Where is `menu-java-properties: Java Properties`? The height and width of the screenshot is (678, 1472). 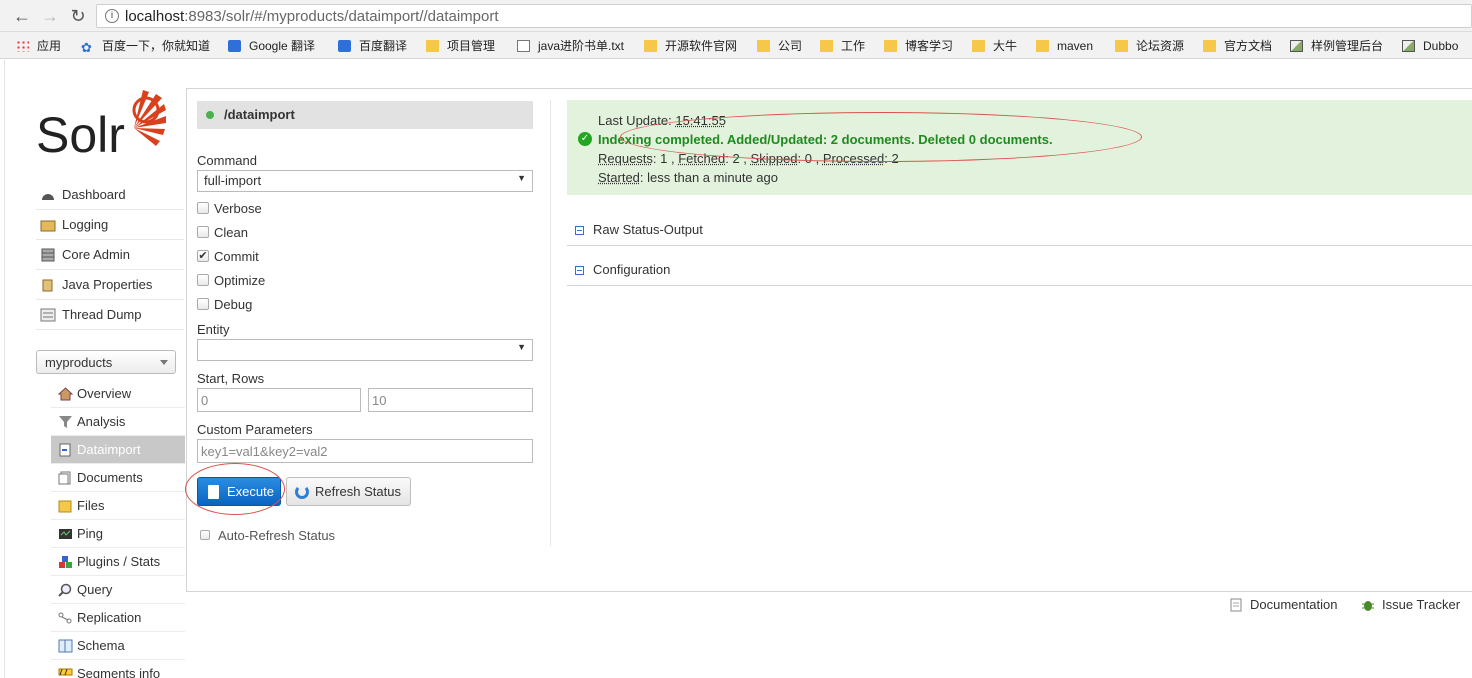 menu-java-properties: Java Properties is located at coordinates (110, 285).